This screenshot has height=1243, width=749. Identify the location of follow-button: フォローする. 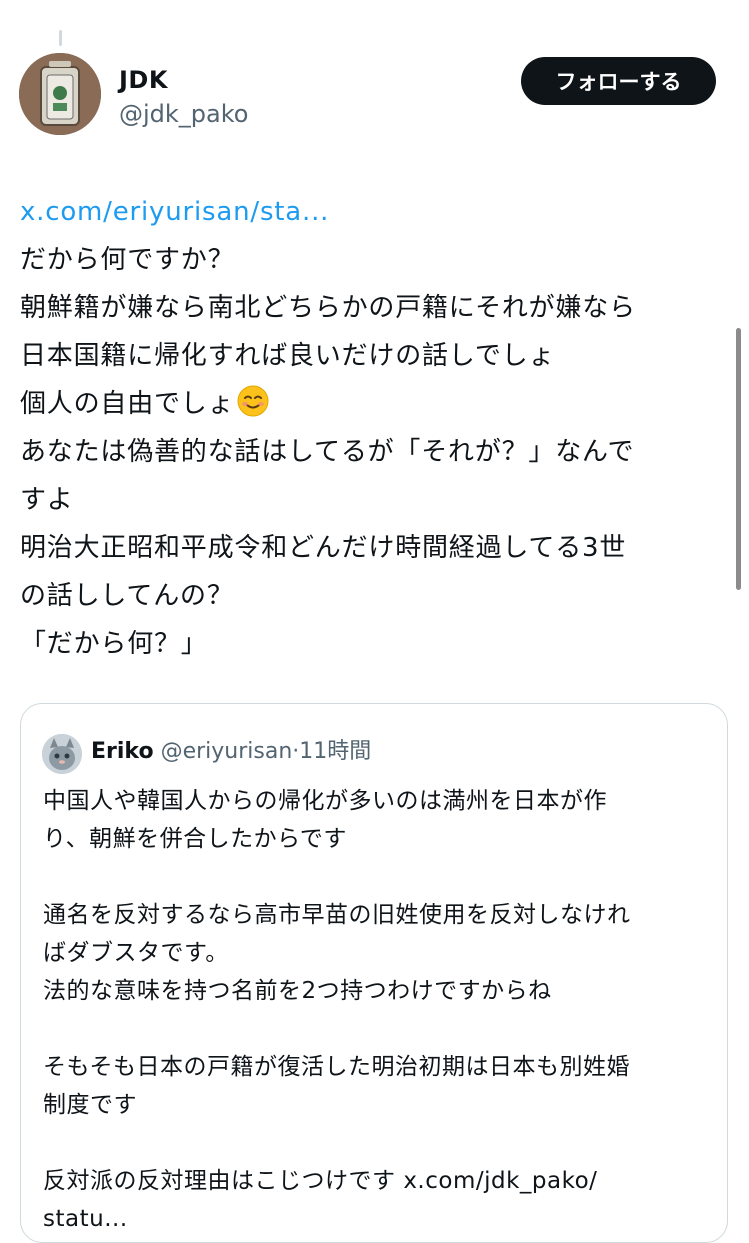
(618, 81).